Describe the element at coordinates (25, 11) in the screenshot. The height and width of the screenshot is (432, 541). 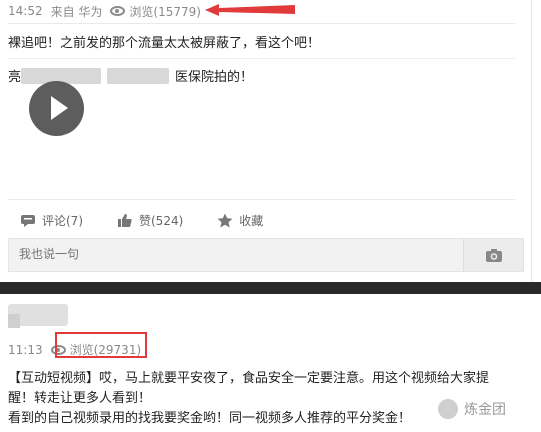
I see `post-time: 14:52` at that location.